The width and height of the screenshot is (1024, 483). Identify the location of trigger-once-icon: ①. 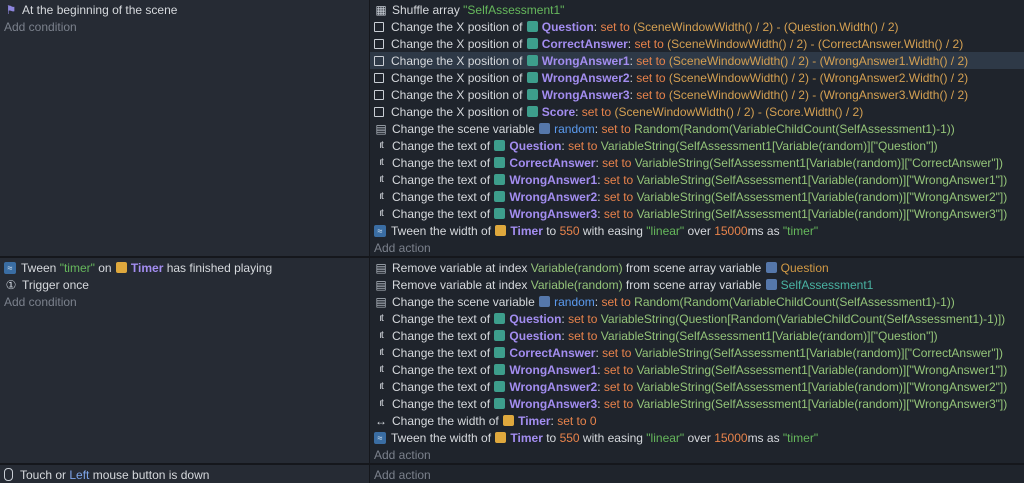
(11, 284).